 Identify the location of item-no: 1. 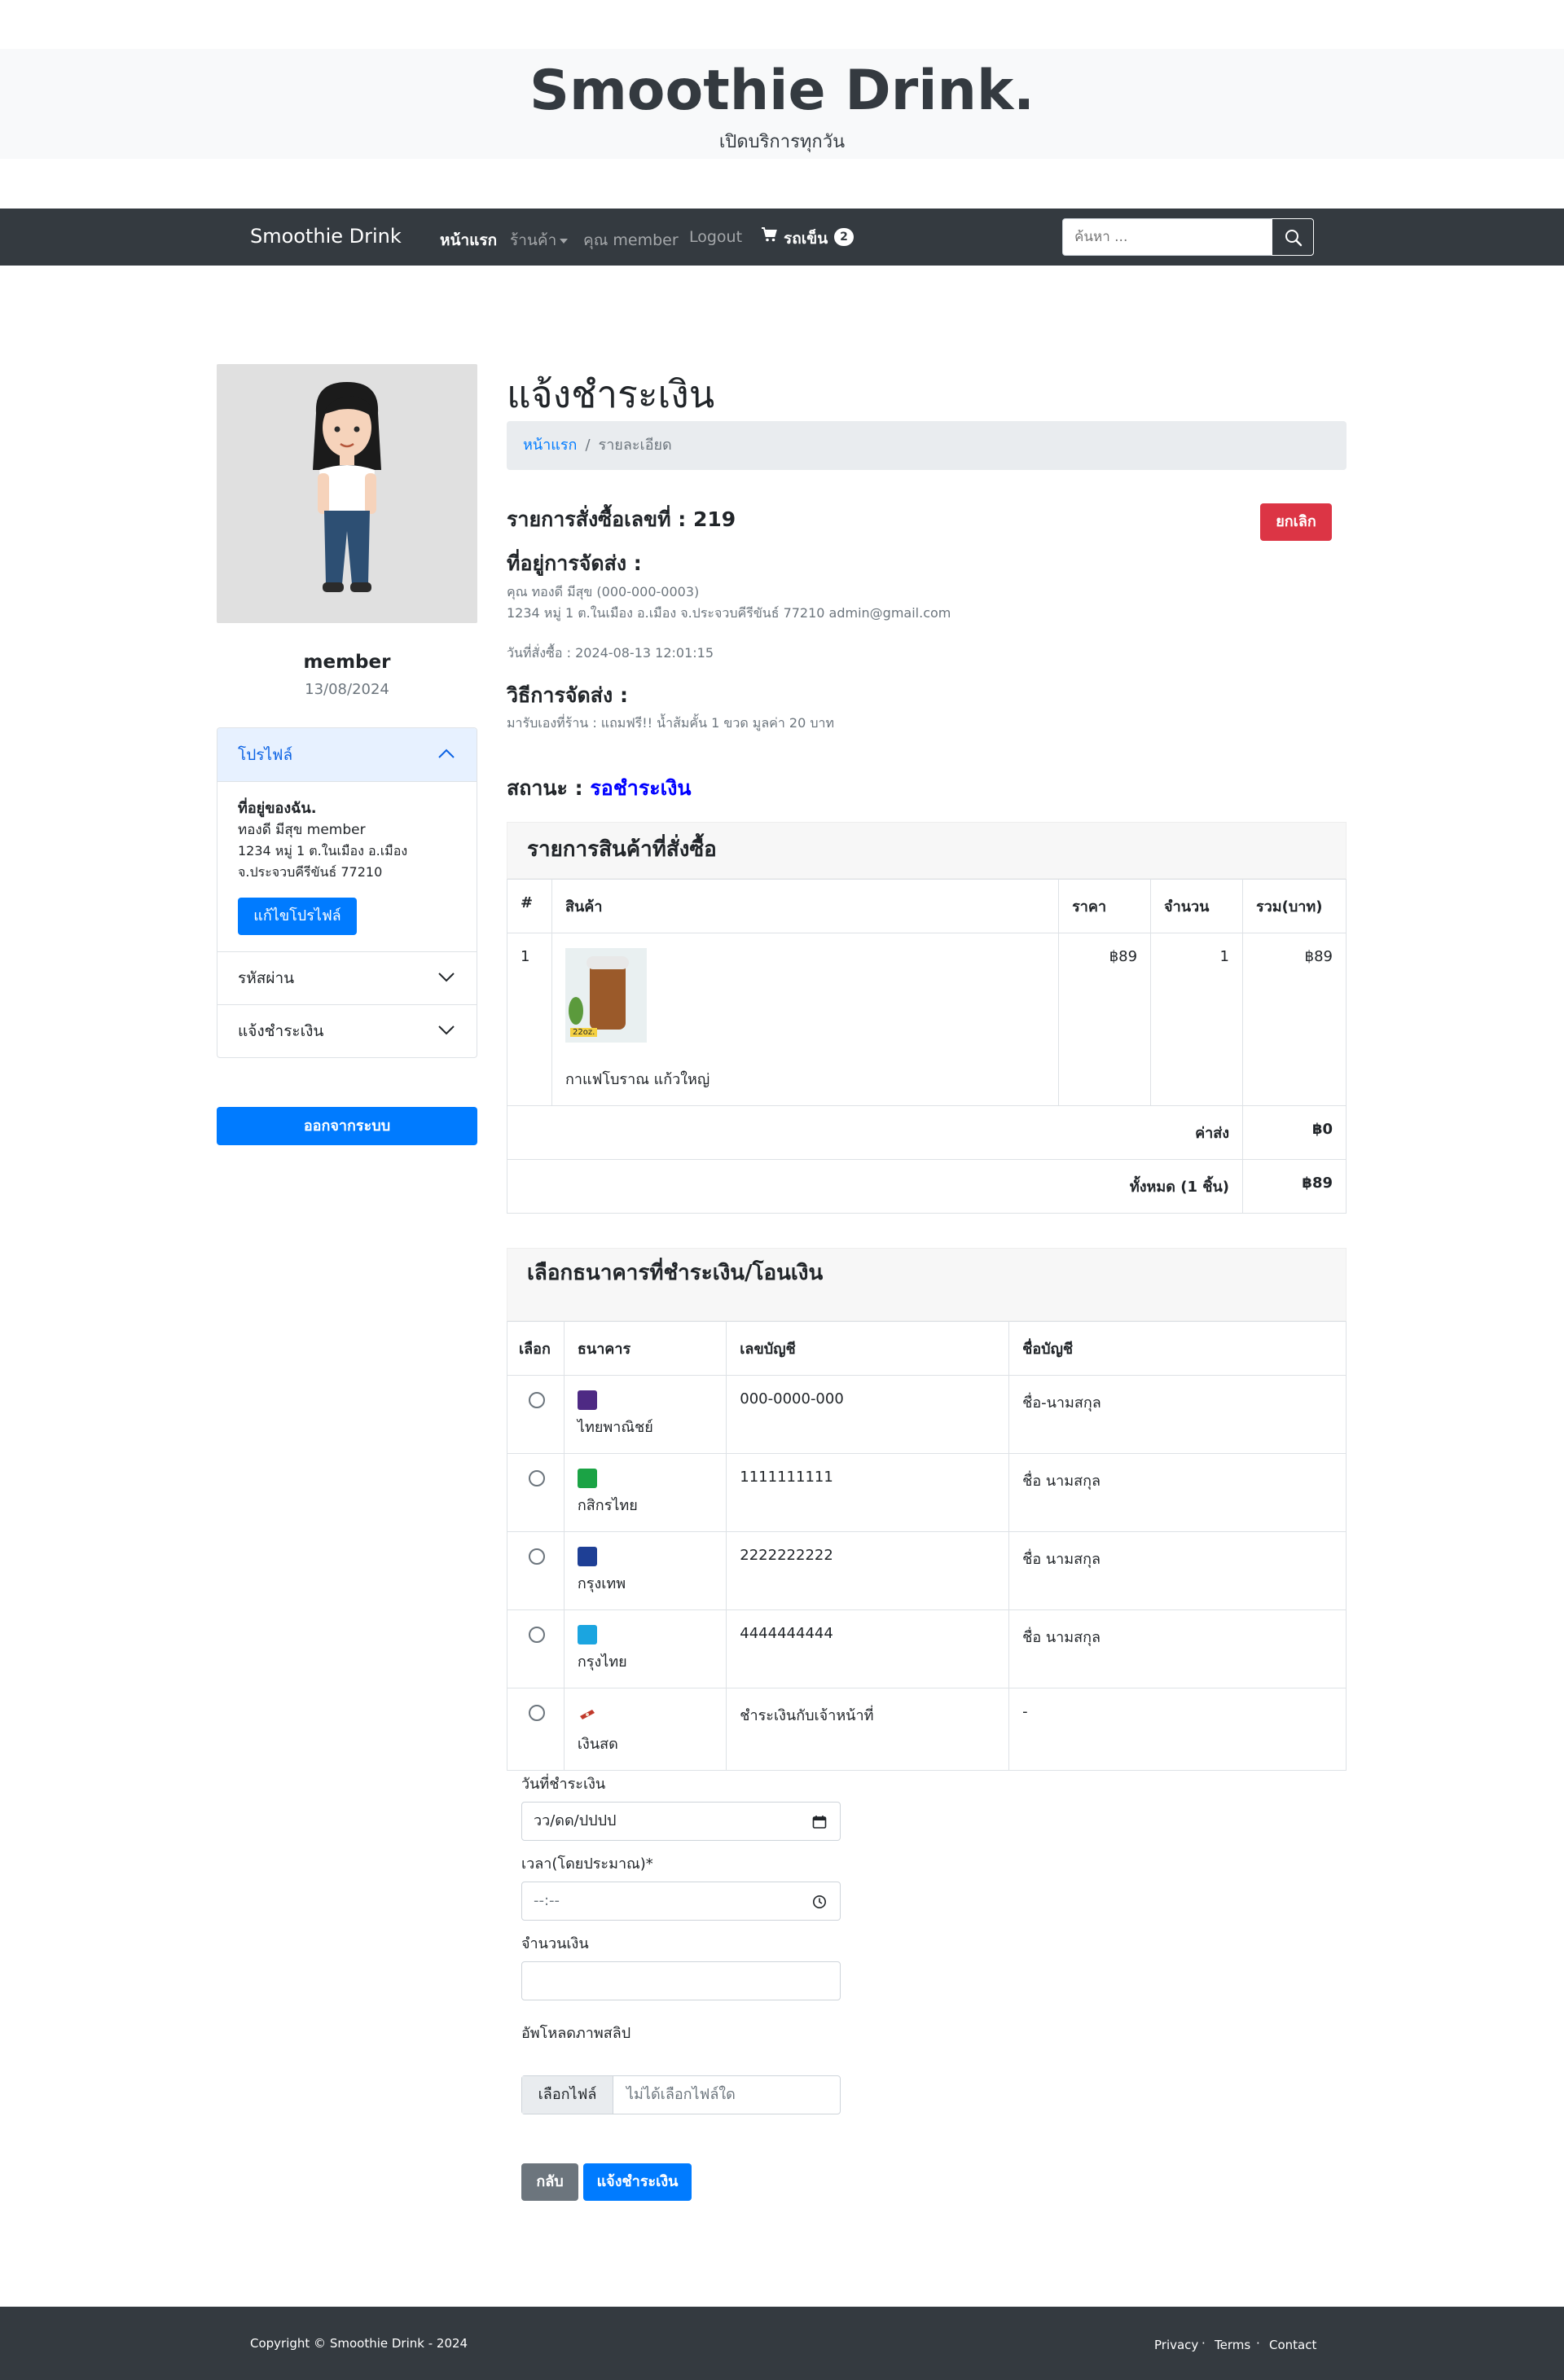
(529, 1019).